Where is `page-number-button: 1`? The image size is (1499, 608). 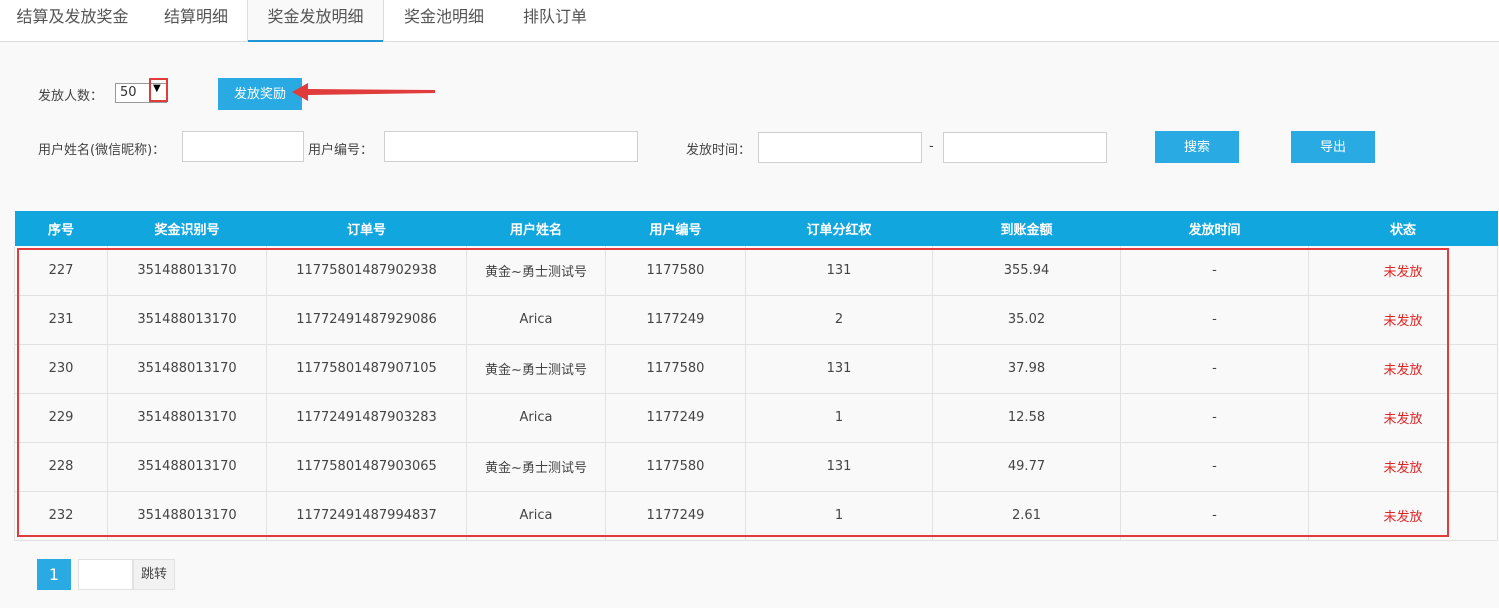 page-number-button: 1 is located at coordinates (54, 574).